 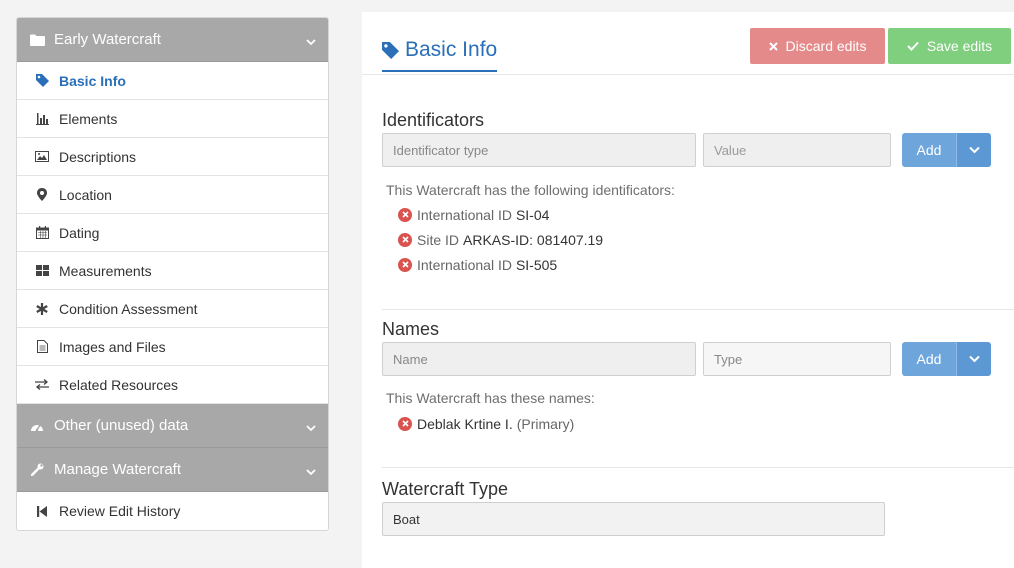 What do you see at coordinates (85, 194) in the screenshot?
I see `sidebar-item-label: Location` at bounding box center [85, 194].